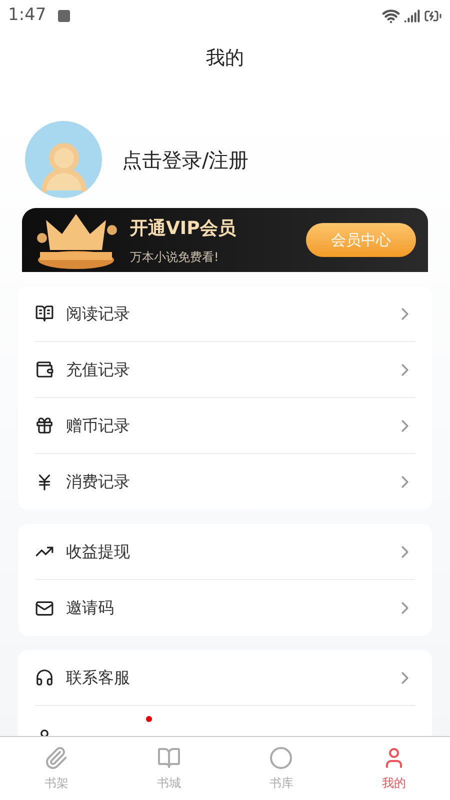 The width and height of the screenshot is (450, 800). I want to click on menu-label: 联系客服, so click(98, 677).